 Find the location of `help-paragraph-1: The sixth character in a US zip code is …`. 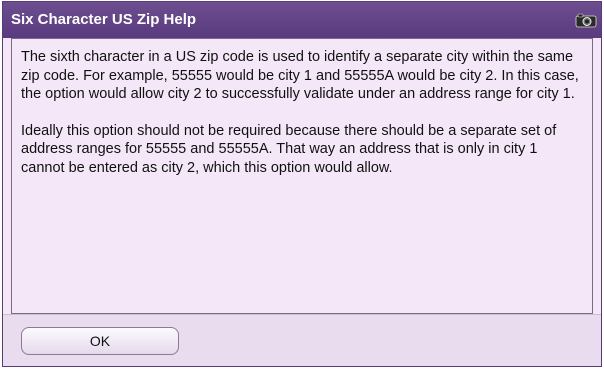

help-paragraph-1: The sixth character in a US zip code is … is located at coordinates (300, 75).